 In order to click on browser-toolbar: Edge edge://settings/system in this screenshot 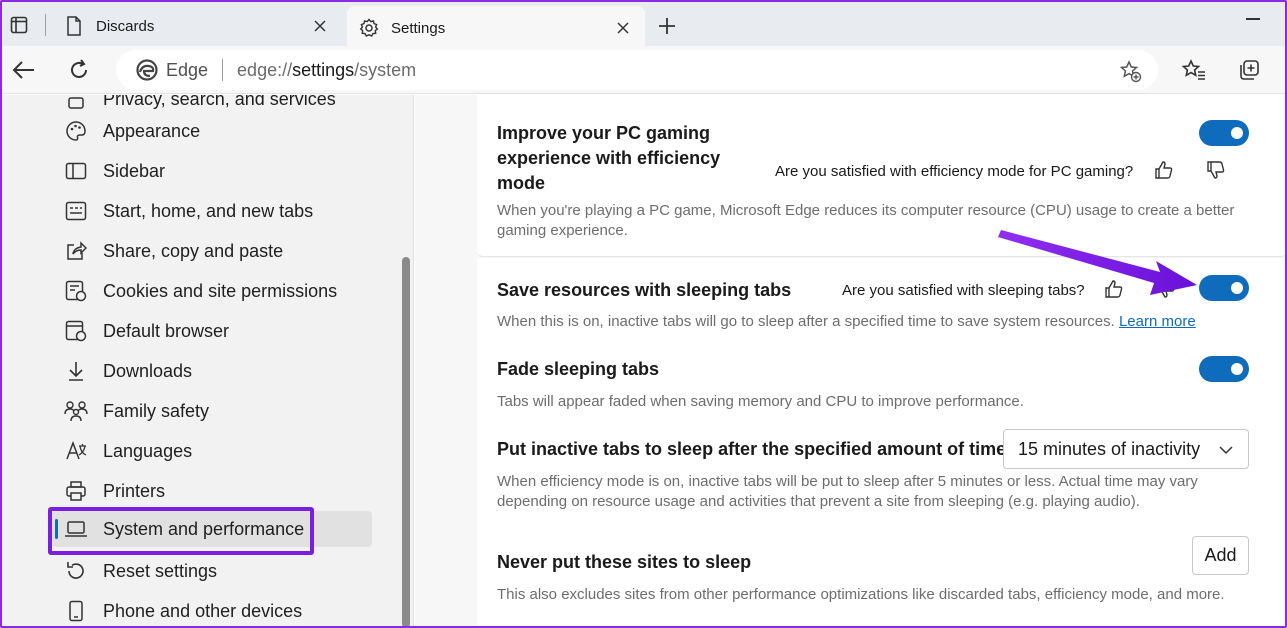, I will do `click(643, 70)`.